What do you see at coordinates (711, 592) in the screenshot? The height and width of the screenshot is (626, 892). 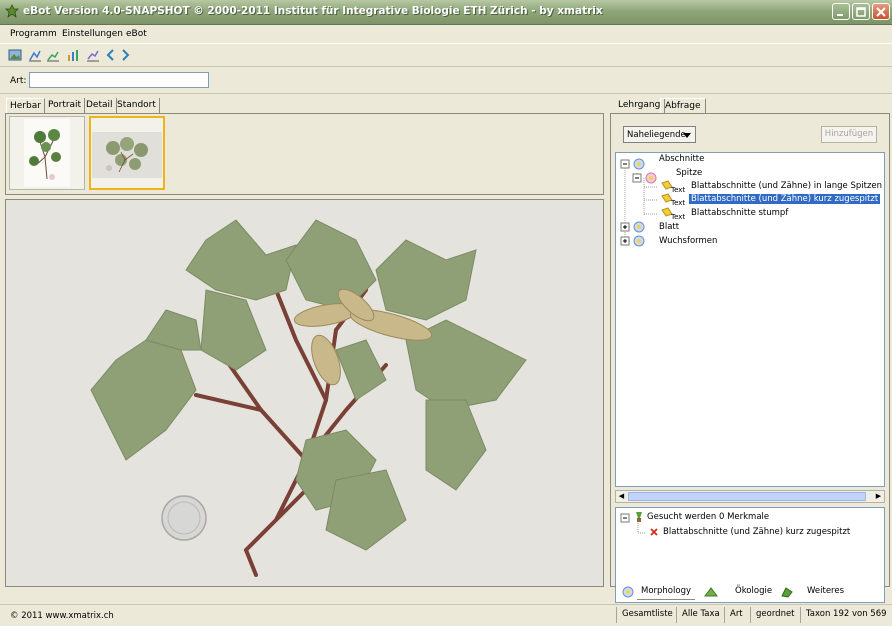 I see `ecology-icon` at bounding box center [711, 592].